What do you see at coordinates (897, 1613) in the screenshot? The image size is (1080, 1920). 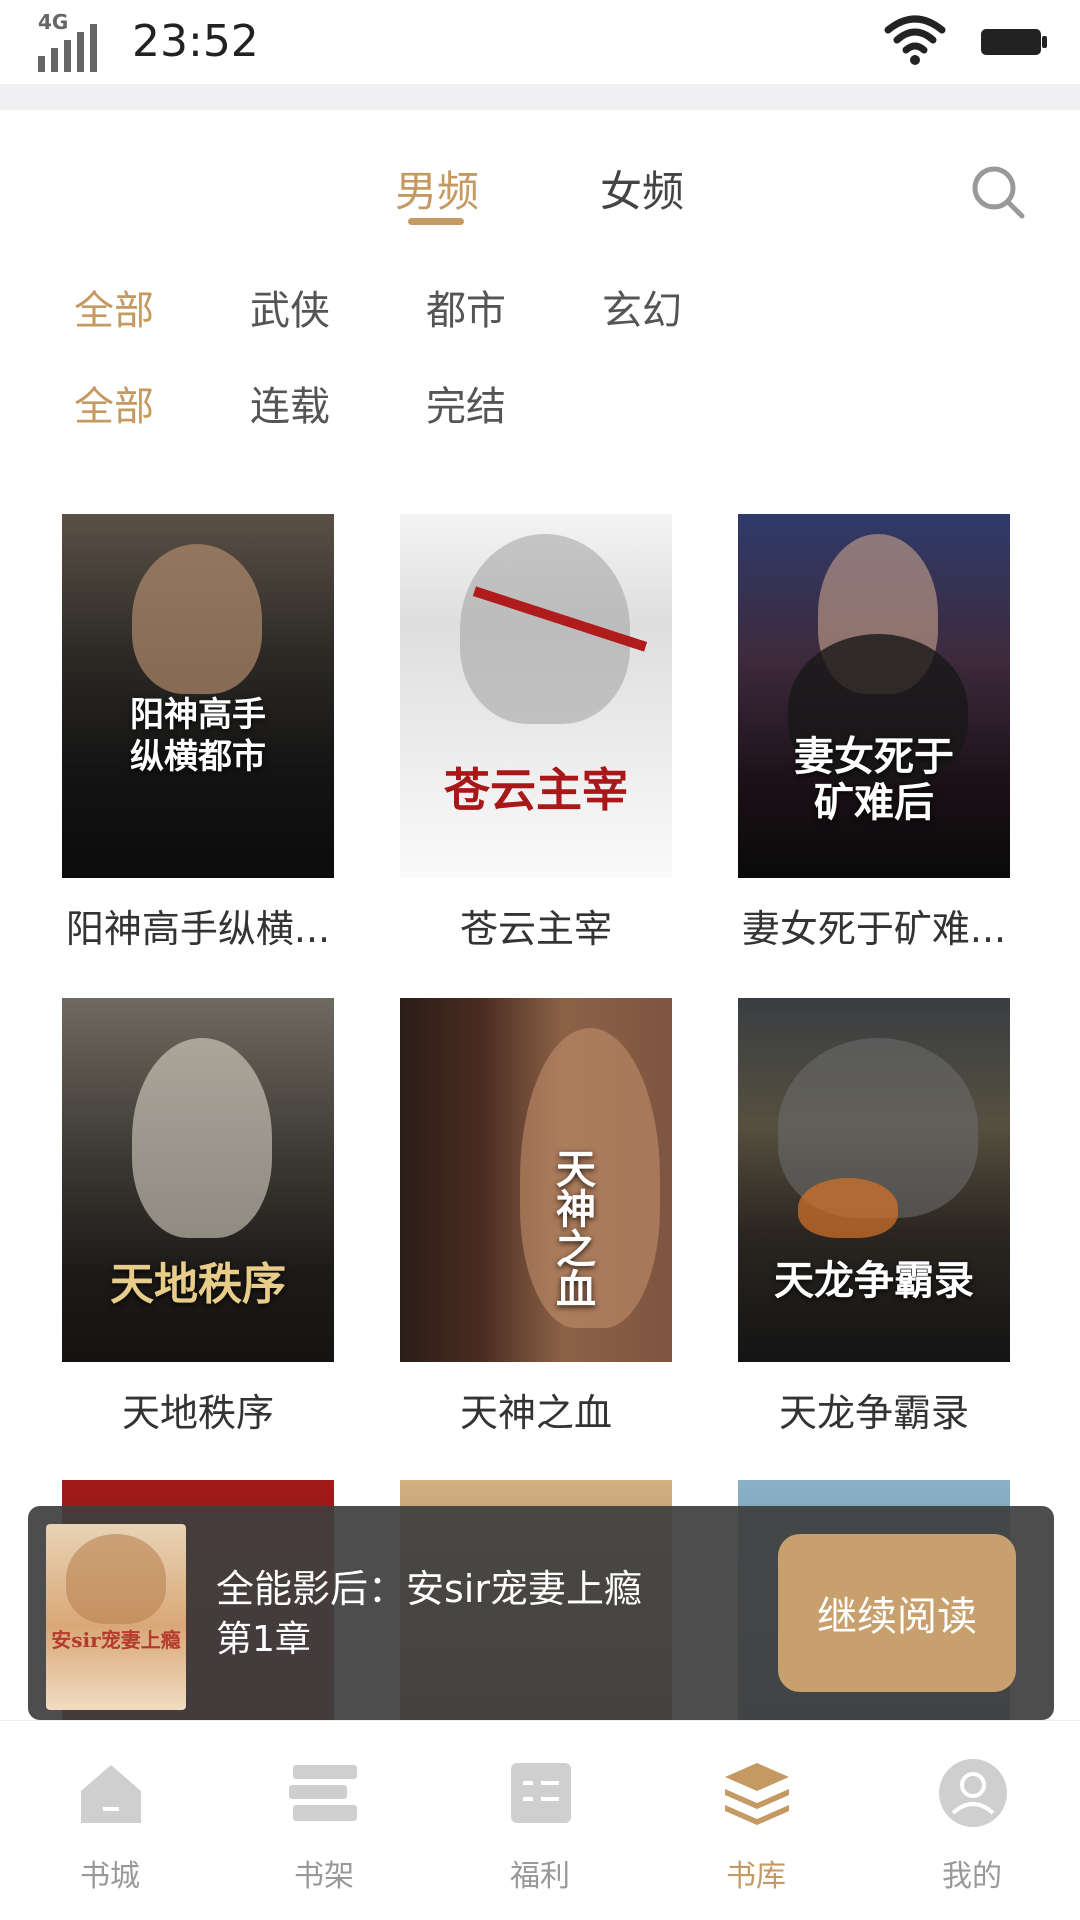 I see `continue-reading-button: 继续阅读` at bounding box center [897, 1613].